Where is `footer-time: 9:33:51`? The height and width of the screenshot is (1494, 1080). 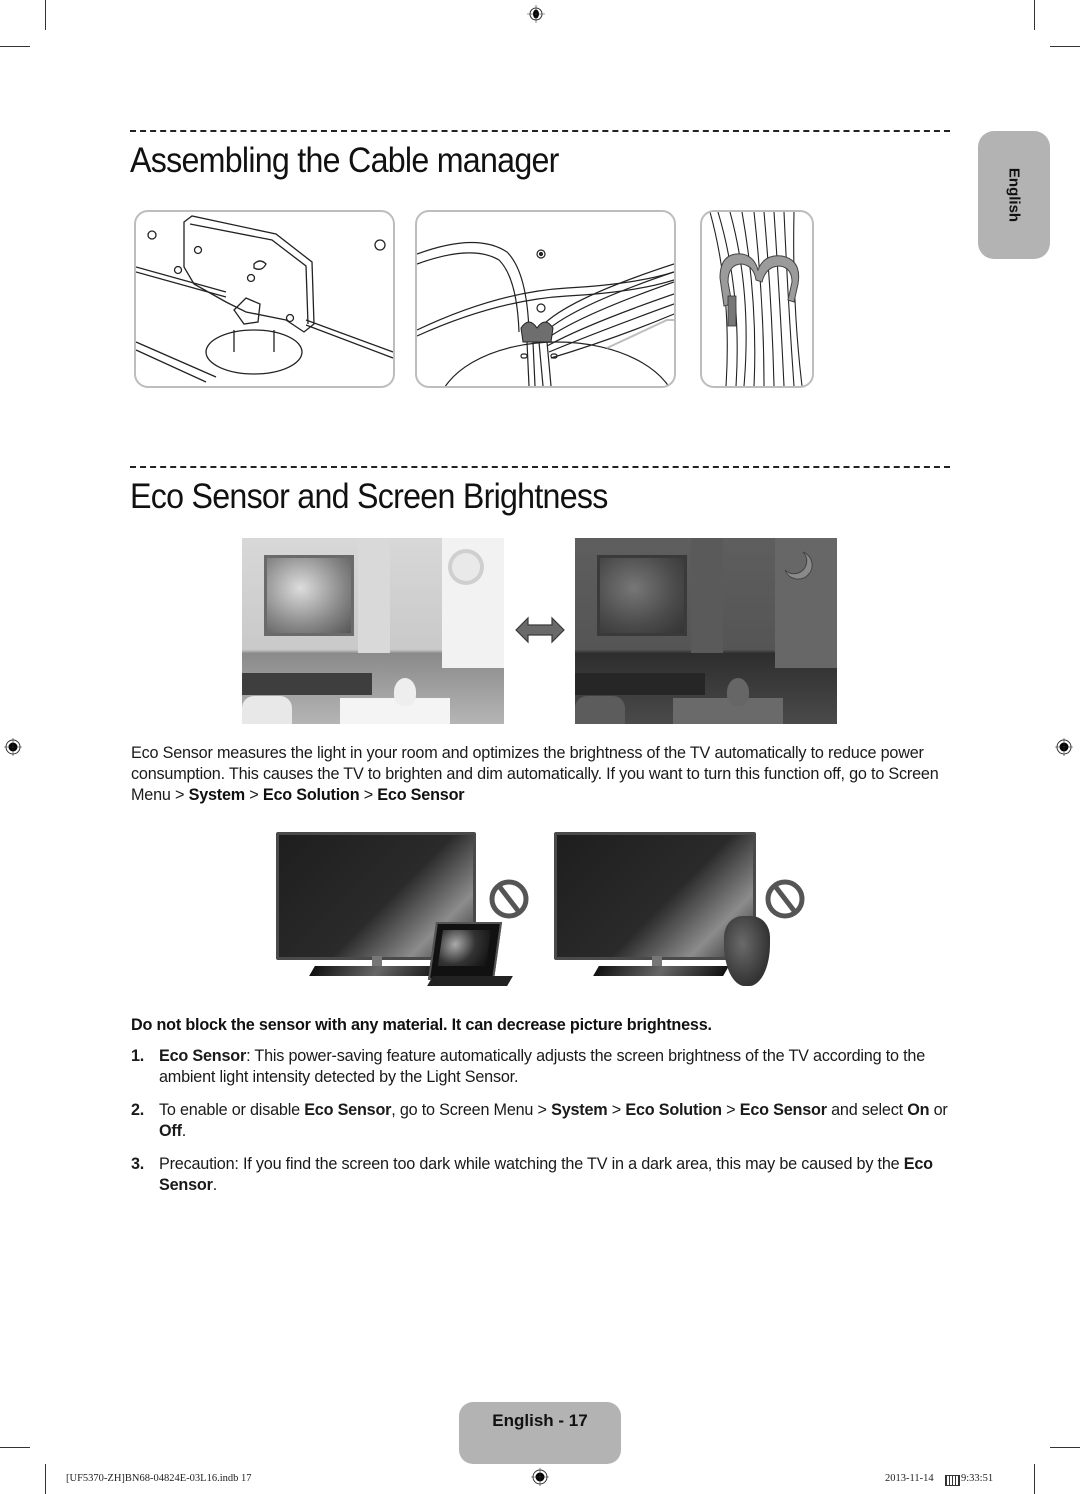
footer-time: 9:33:51 is located at coordinates (977, 1478).